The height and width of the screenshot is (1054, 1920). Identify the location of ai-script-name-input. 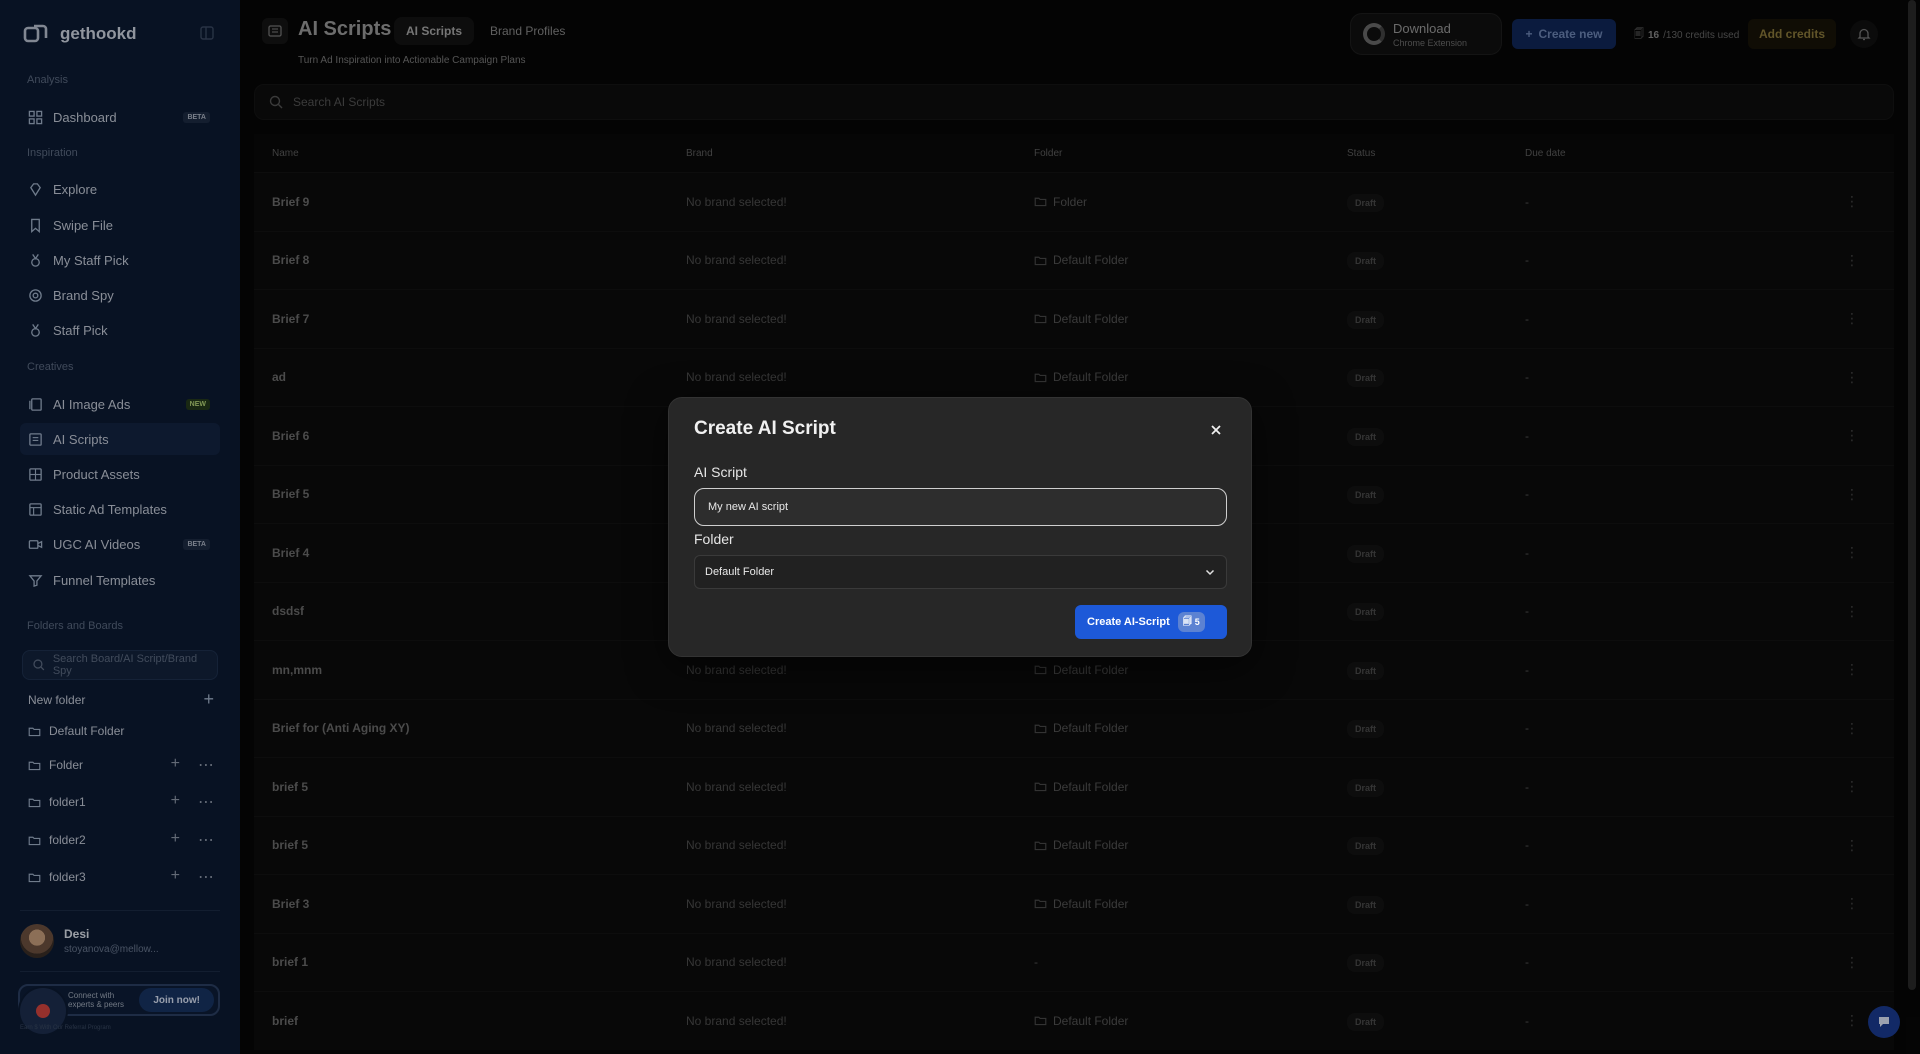
(960, 507).